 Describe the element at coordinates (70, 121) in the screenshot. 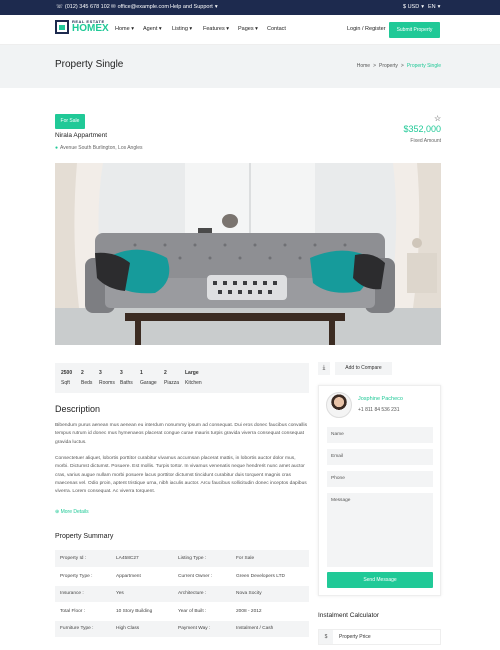

I see `status-badge: For Sale` at that location.